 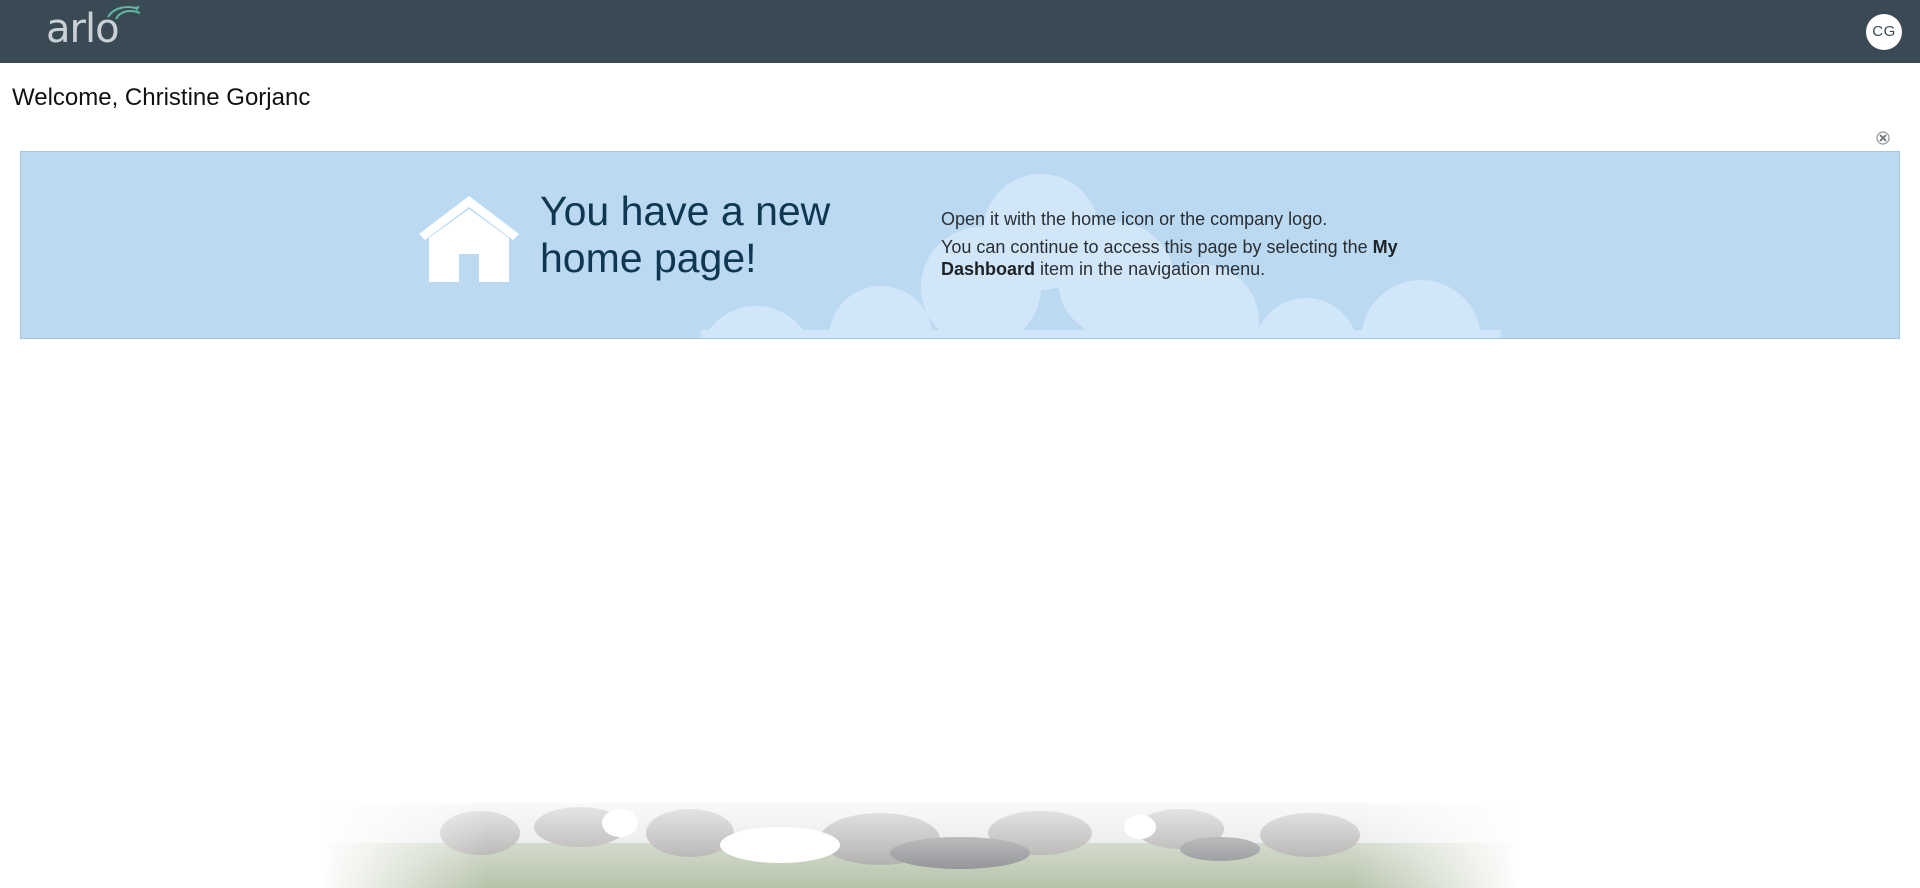 What do you see at coordinates (96, 29) in the screenshot?
I see `company-logo: arlo` at bounding box center [96, 29].